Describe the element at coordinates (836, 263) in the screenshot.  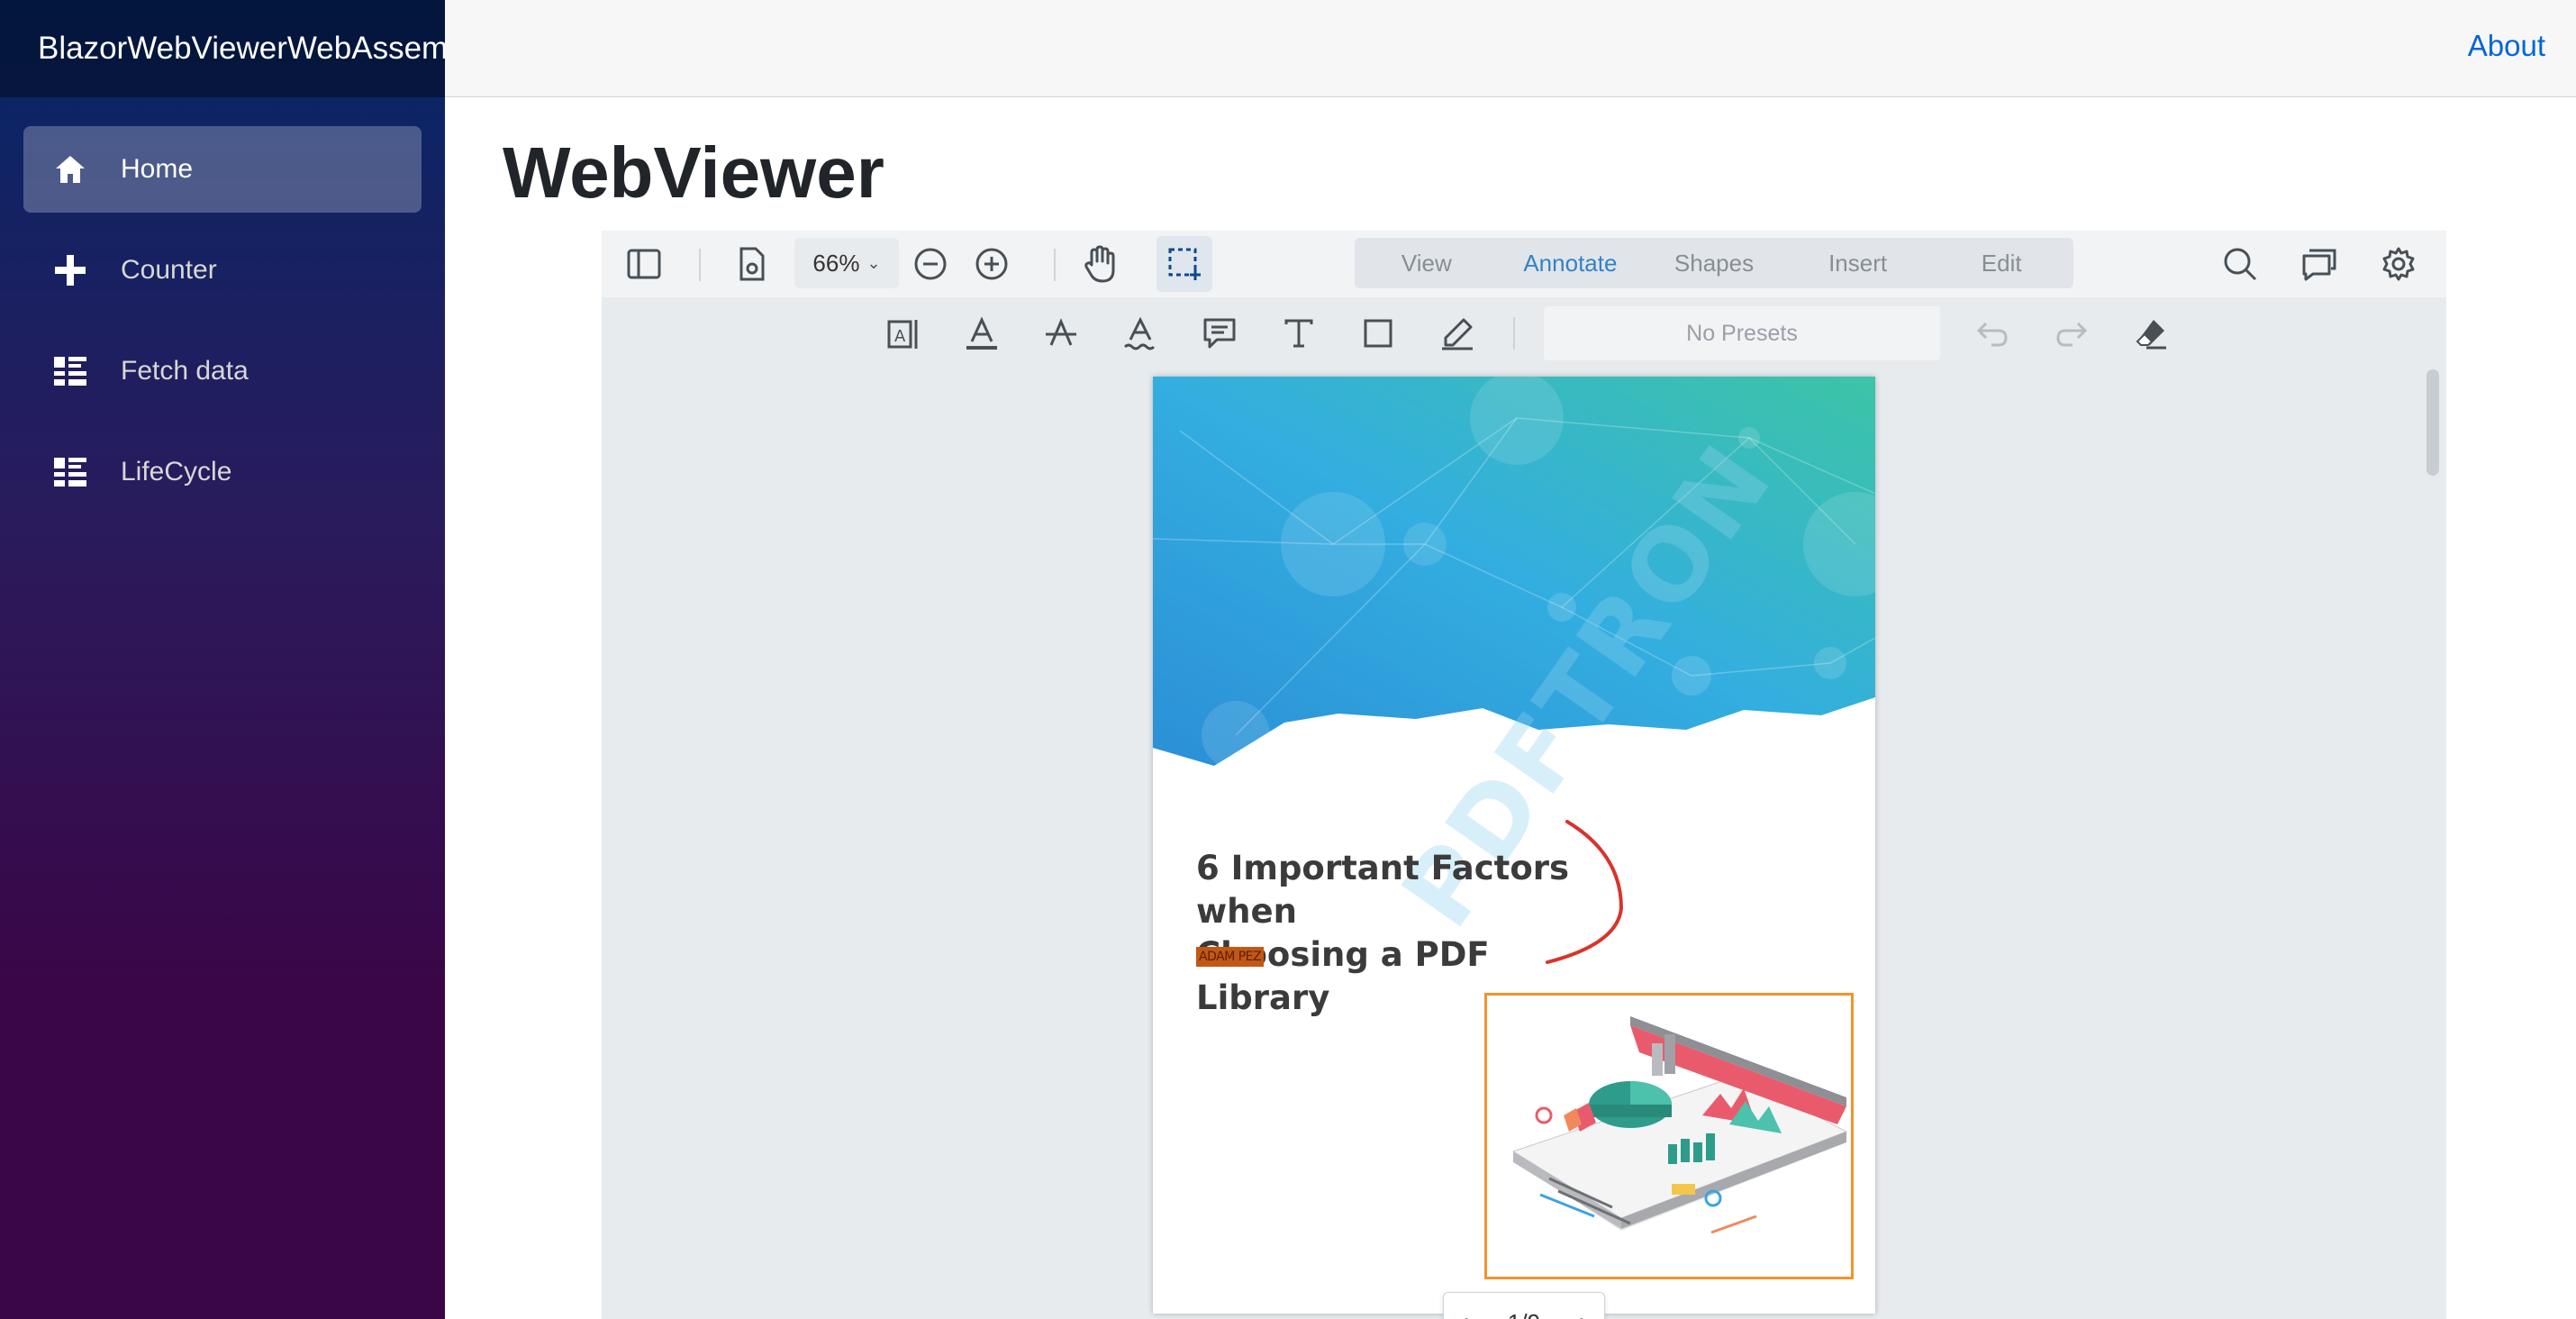
I see `zoom-value: 66%` at that location.